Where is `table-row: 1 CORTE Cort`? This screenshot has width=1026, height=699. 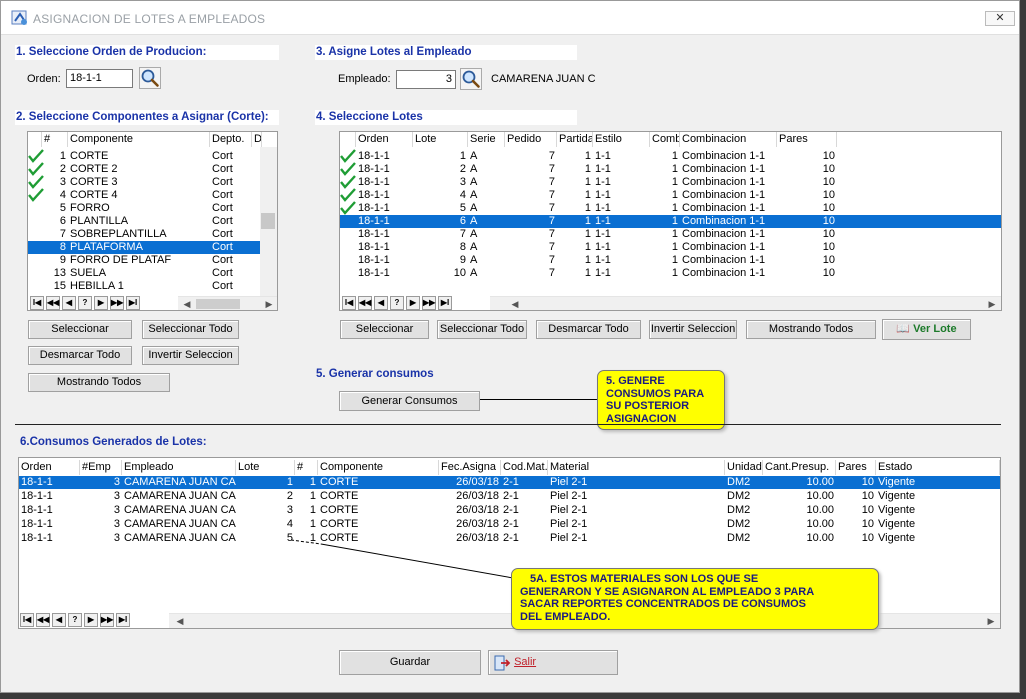 table-row: 1 CORTE Cort is located at coordinates (144, 156).